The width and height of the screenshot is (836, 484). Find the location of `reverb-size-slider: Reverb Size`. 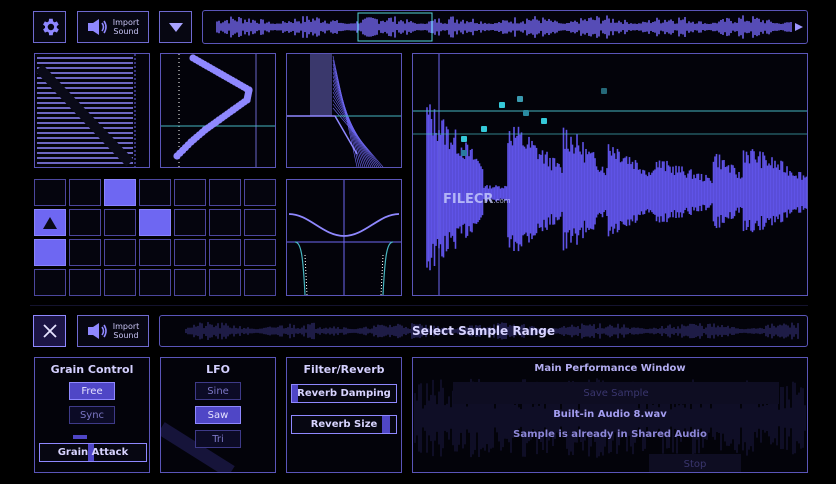

reverb-size-slider: Reverb Size is located at coordinates (344, 424).